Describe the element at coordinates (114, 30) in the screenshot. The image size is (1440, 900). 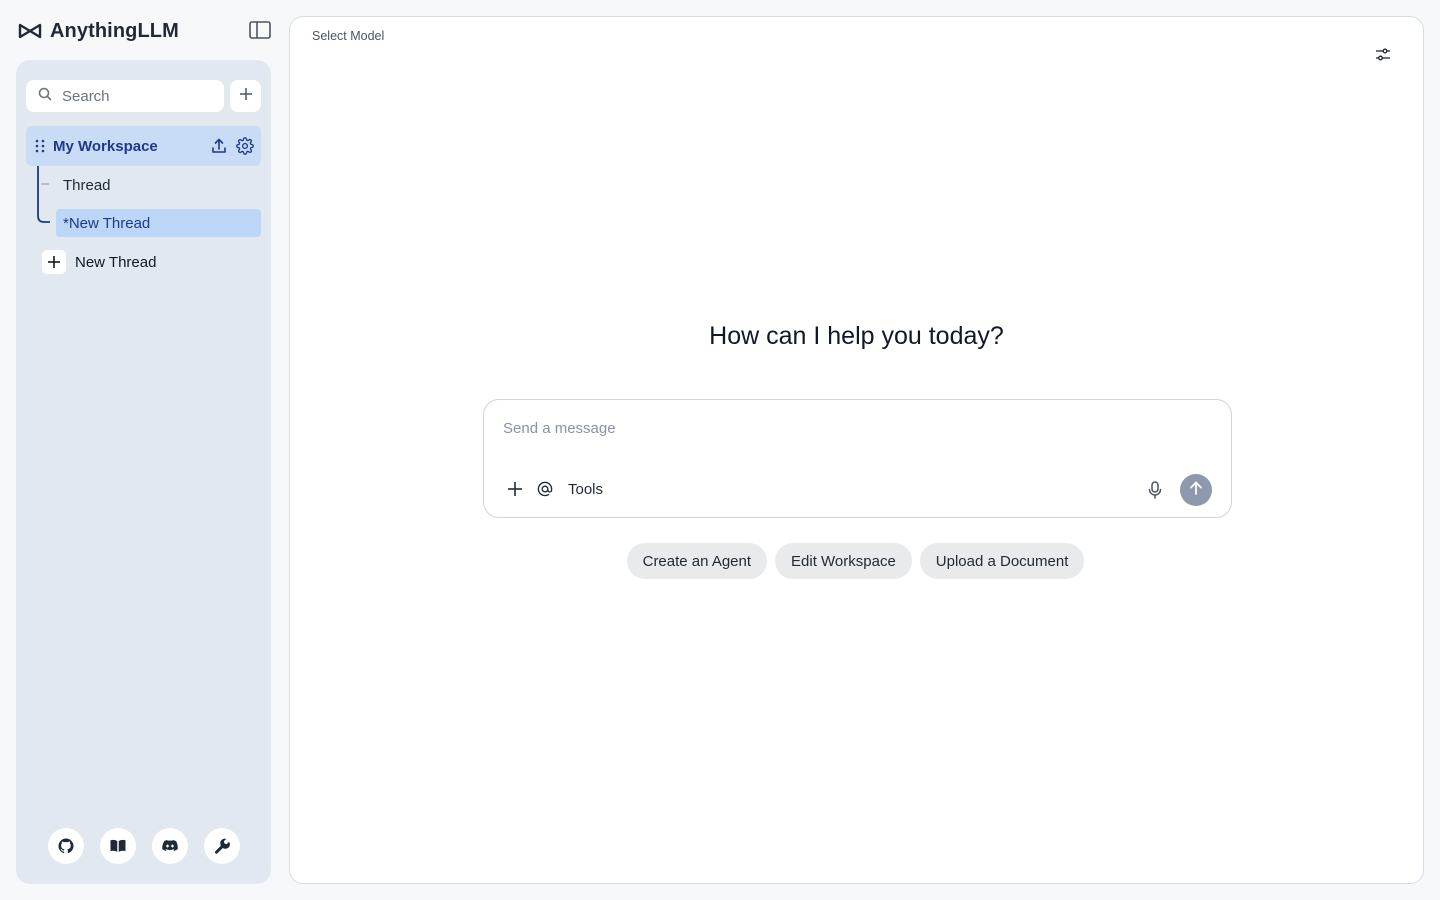
I see `app-name: AnythingLLM` at that location.